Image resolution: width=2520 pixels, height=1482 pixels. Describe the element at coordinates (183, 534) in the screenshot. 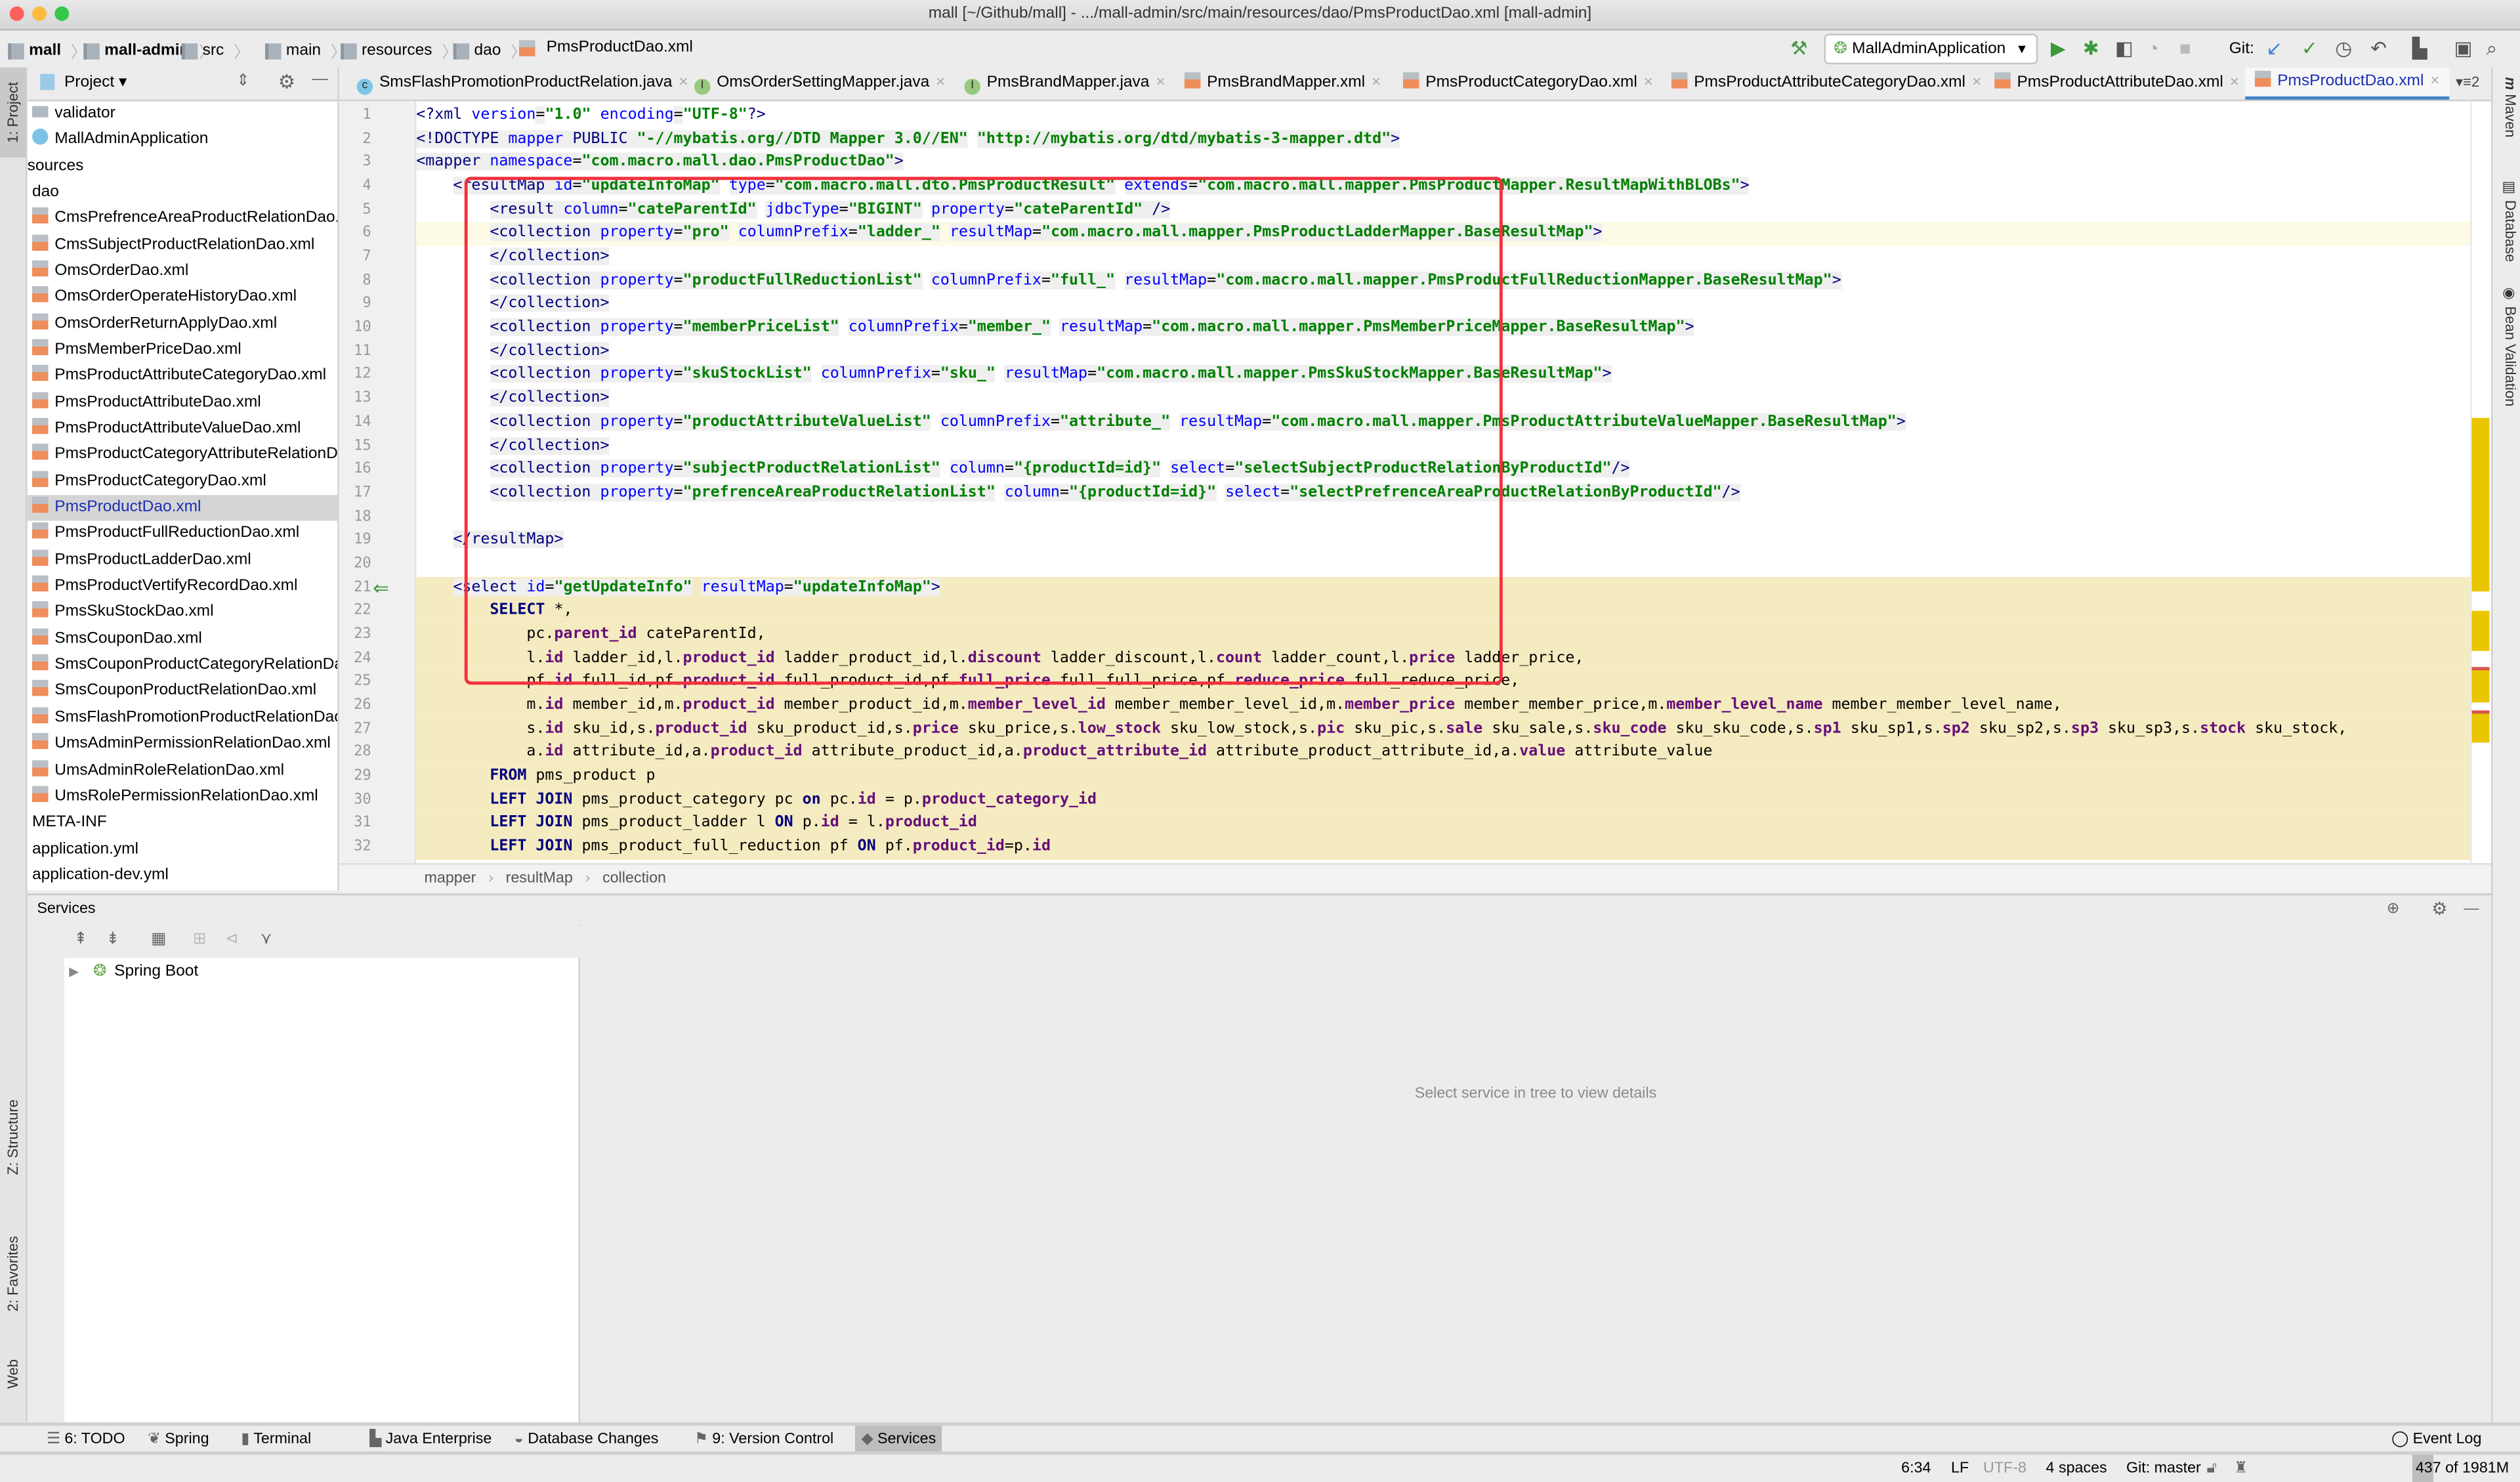

I see `tree-item: PmsProductFullReductionDao.xml` at that location.